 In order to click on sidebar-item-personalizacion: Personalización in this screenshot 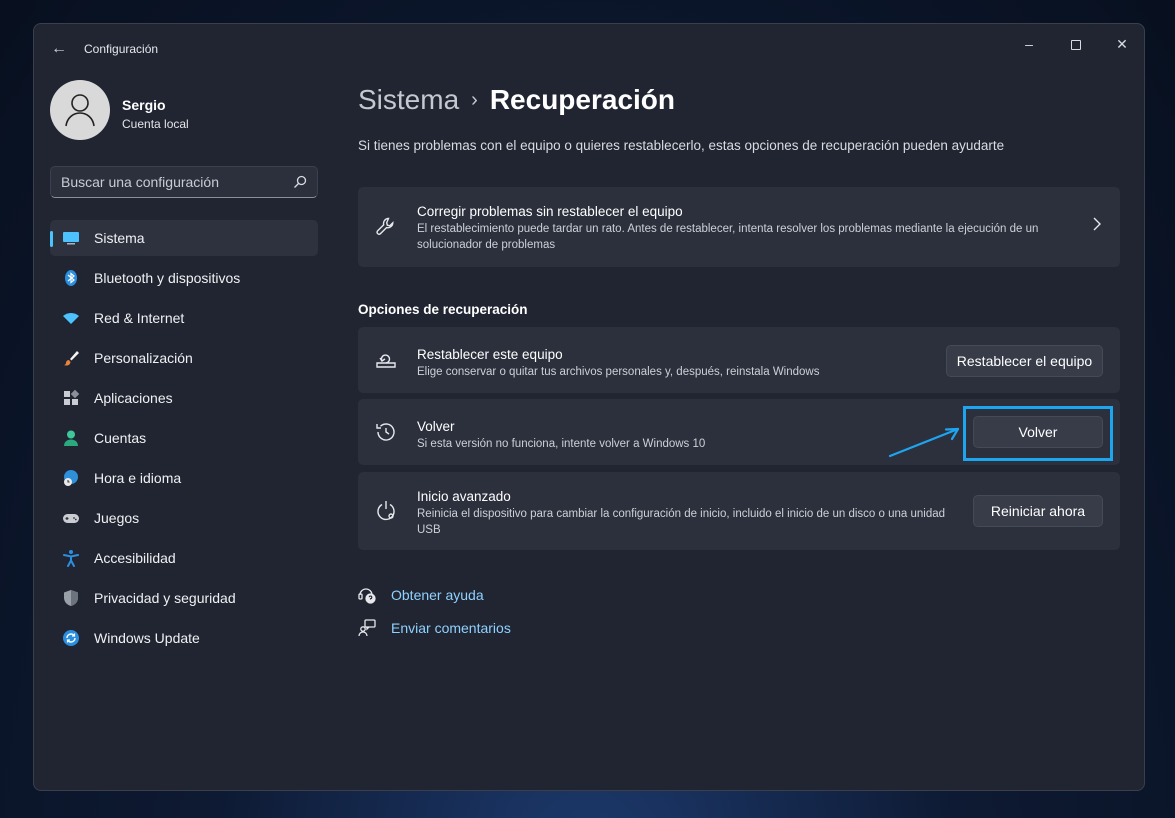, I will do `click(184, 358)`.